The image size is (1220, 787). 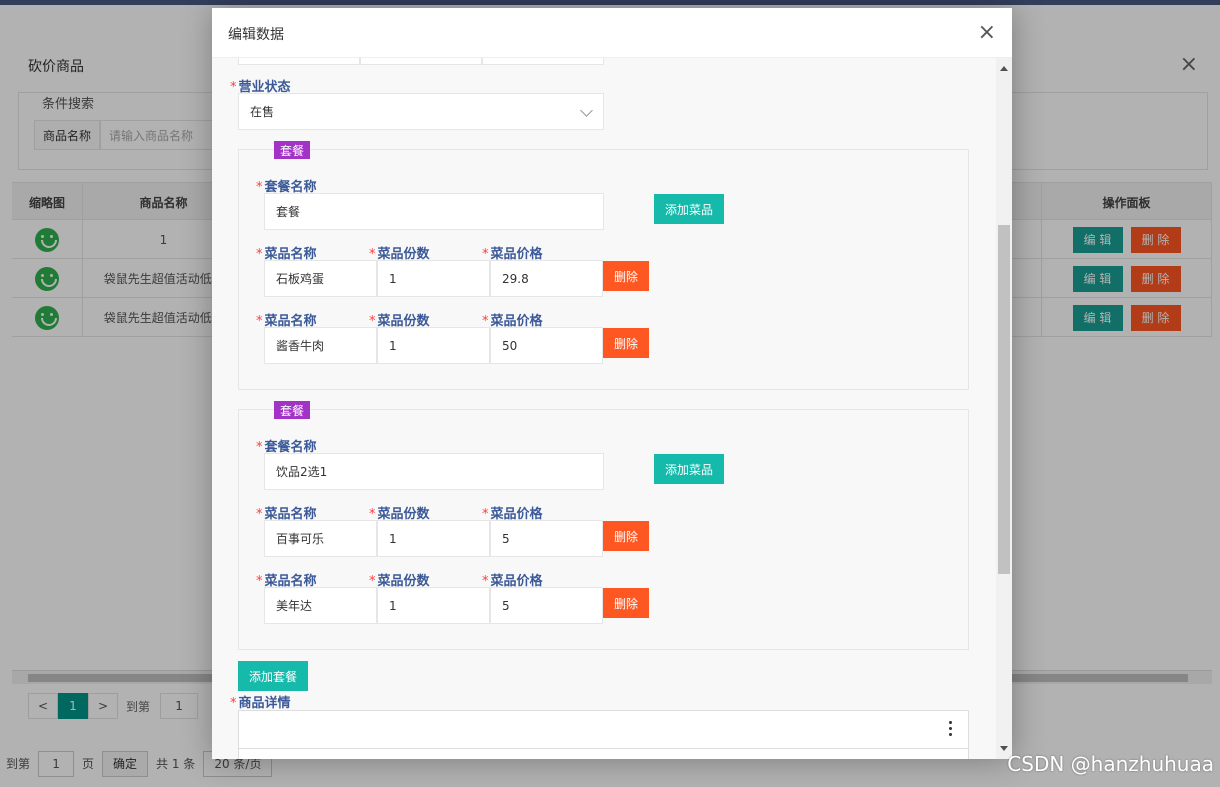 What do you see at coordinates (421, 111) in the screenshot?
I see `status-select: 在售` at bounding box center [421, 111].